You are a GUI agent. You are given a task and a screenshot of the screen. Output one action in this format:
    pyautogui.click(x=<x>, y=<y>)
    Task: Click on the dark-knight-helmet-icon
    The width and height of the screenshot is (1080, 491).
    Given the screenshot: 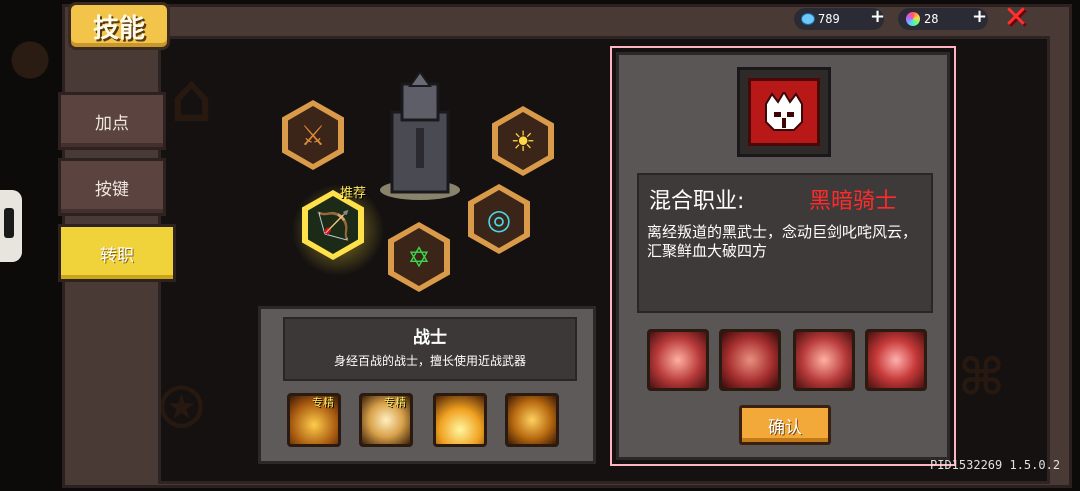 What is the action you would take?
    pyautogui.click(x=784, y=112)
    